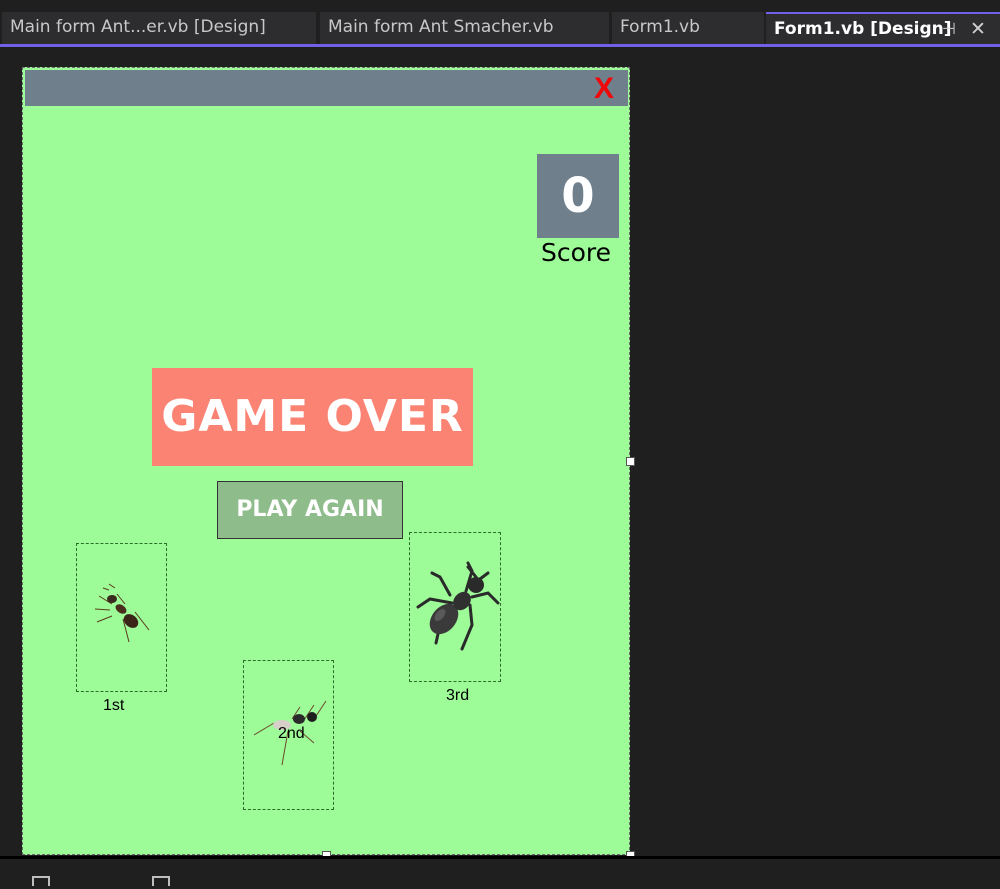 Image resolution: width=1000 pixels, height=889 pixels. What do you see at coordinates (138, 27) in the screenshot?
I see `tab-label: Main form Ant...er.vb [Design]` at bounding box center [138, 27].